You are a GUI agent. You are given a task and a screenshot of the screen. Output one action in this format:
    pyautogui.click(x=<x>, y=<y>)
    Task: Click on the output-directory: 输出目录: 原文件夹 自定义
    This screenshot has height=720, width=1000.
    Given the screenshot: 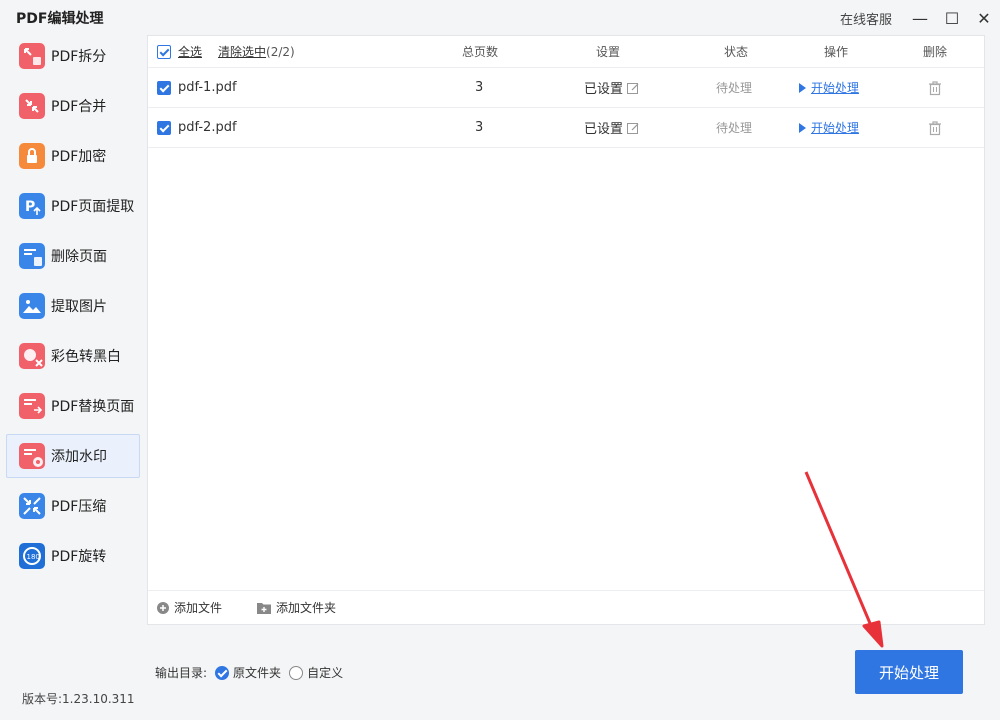 What is the action you would take?
    pyautogui.click(x=249, y=672)
    